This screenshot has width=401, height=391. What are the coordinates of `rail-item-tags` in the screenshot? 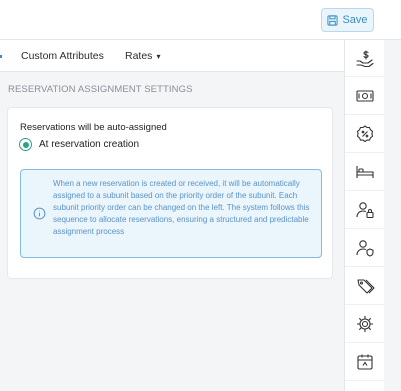 It's located at (365, 286).